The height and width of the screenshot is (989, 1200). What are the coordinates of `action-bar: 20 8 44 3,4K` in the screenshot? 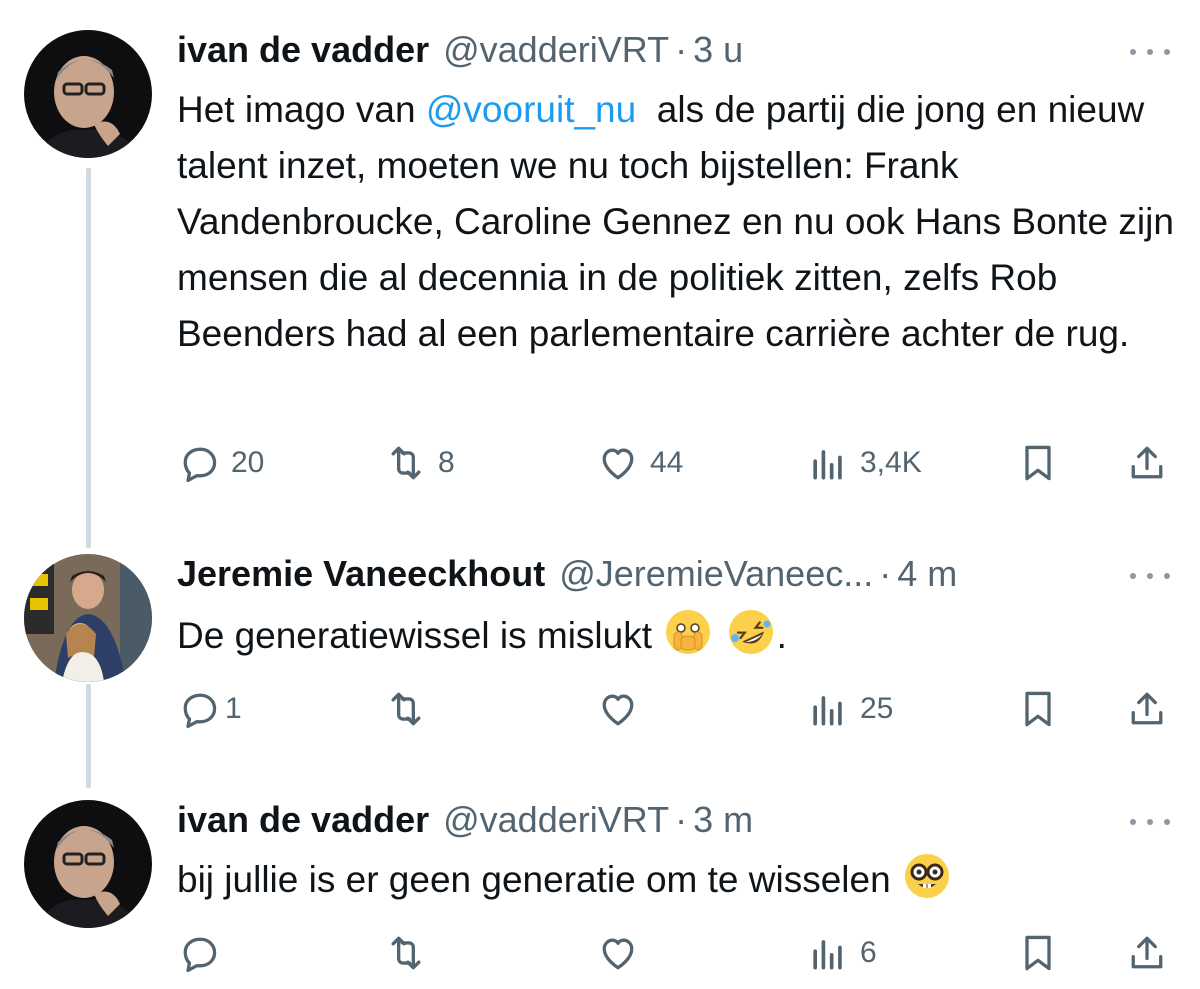 It's located at (600, 463).